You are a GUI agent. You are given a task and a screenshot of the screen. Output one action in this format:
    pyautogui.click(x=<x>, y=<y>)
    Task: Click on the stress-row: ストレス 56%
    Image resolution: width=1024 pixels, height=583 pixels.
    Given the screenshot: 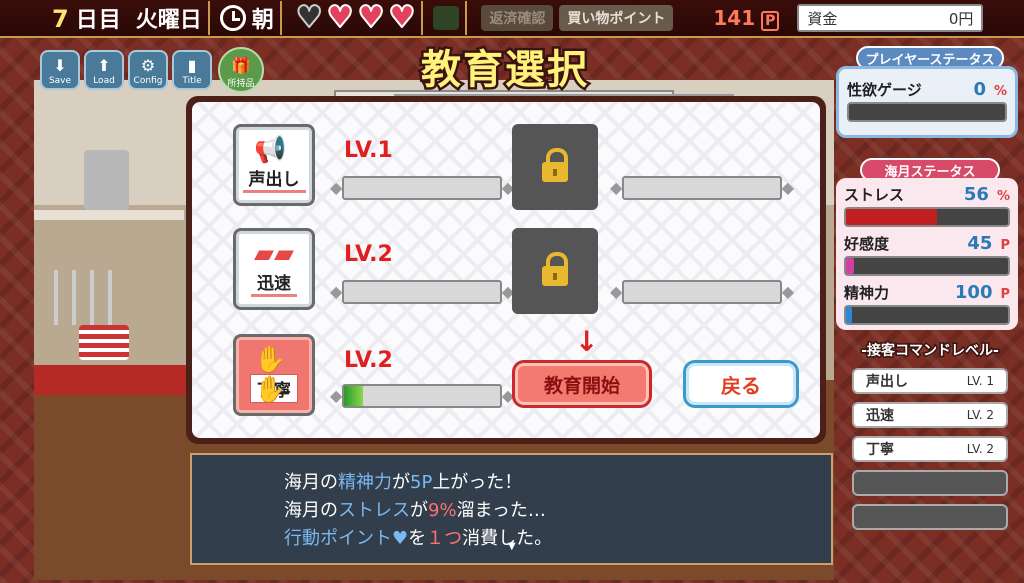 What is the action you would take?
    pyautogui.click(x=927, y=194)
    